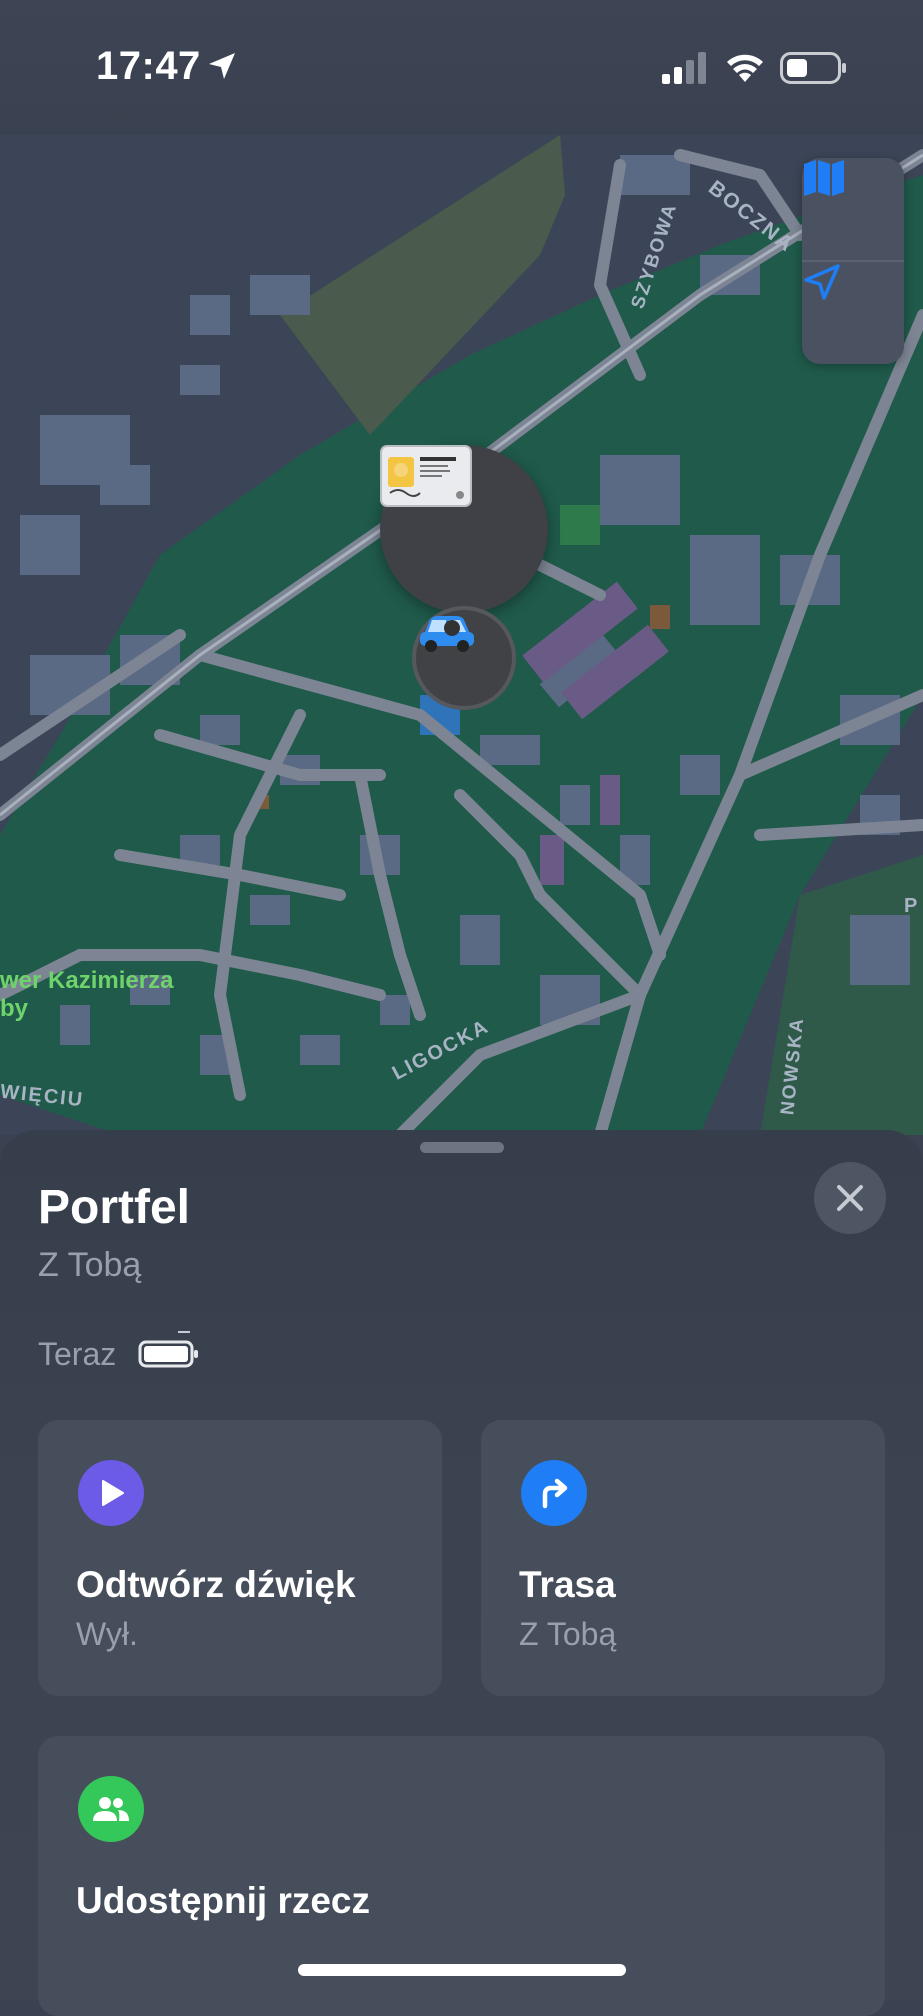 The image size is (923, 2016). Describe the element at coordinates (426, 476) in the screenshot. I see `wallet-card-icon` at that location.